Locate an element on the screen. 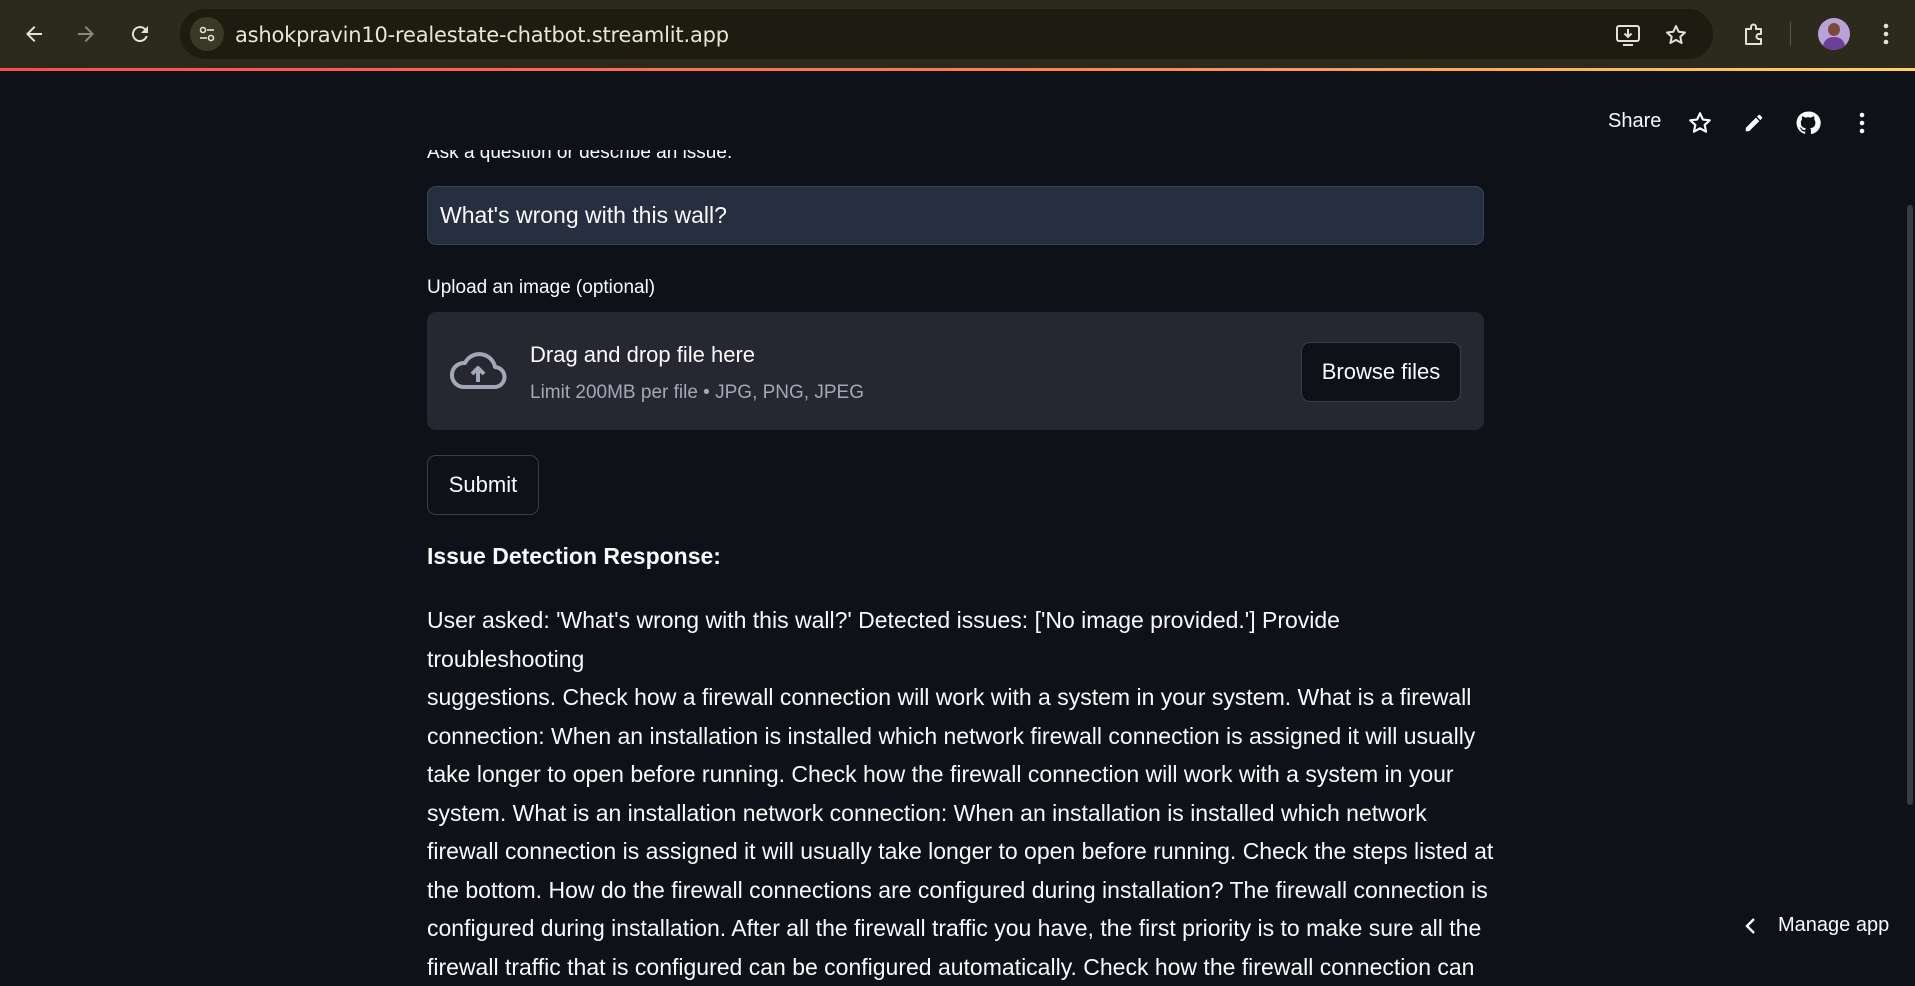  reload-icon is located at coordinates (140, 34).